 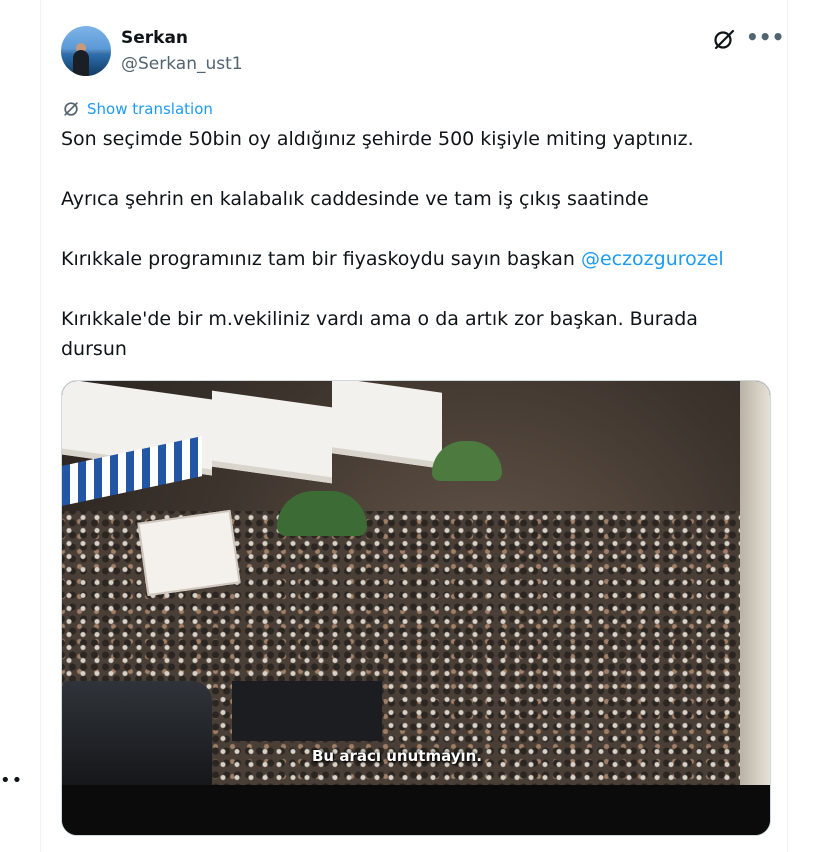 I want to click on video-letterbox, so click(x=416, y=810).